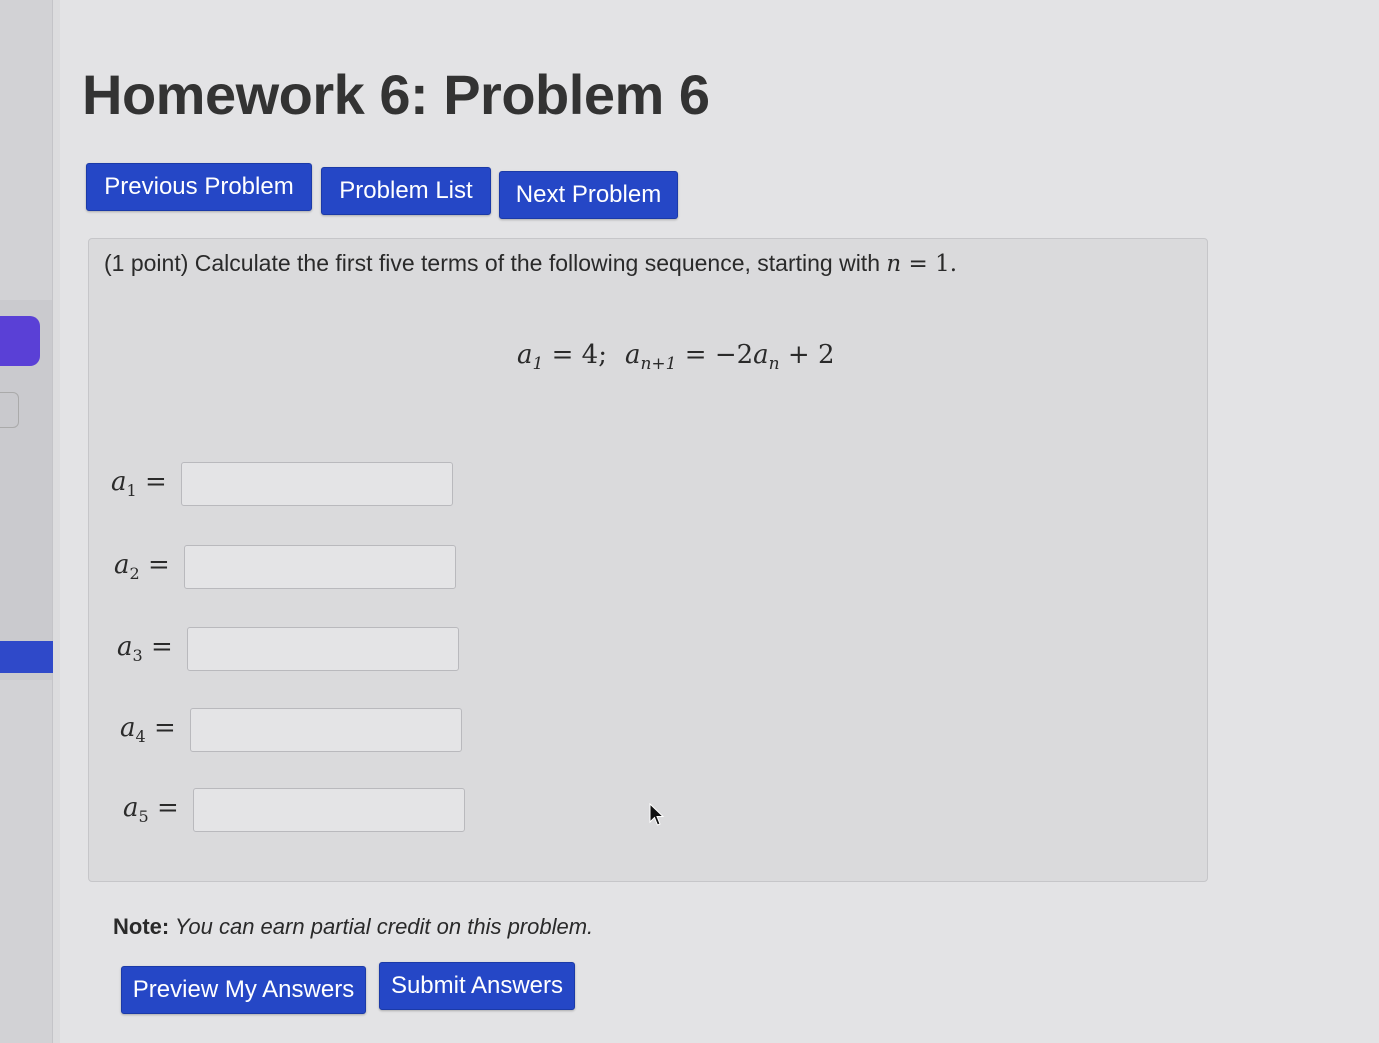 The image size is (1379, 1043). Describe the element at coordinates (317, 484) in the screenshot. I see `answer-input-a1` at that location.